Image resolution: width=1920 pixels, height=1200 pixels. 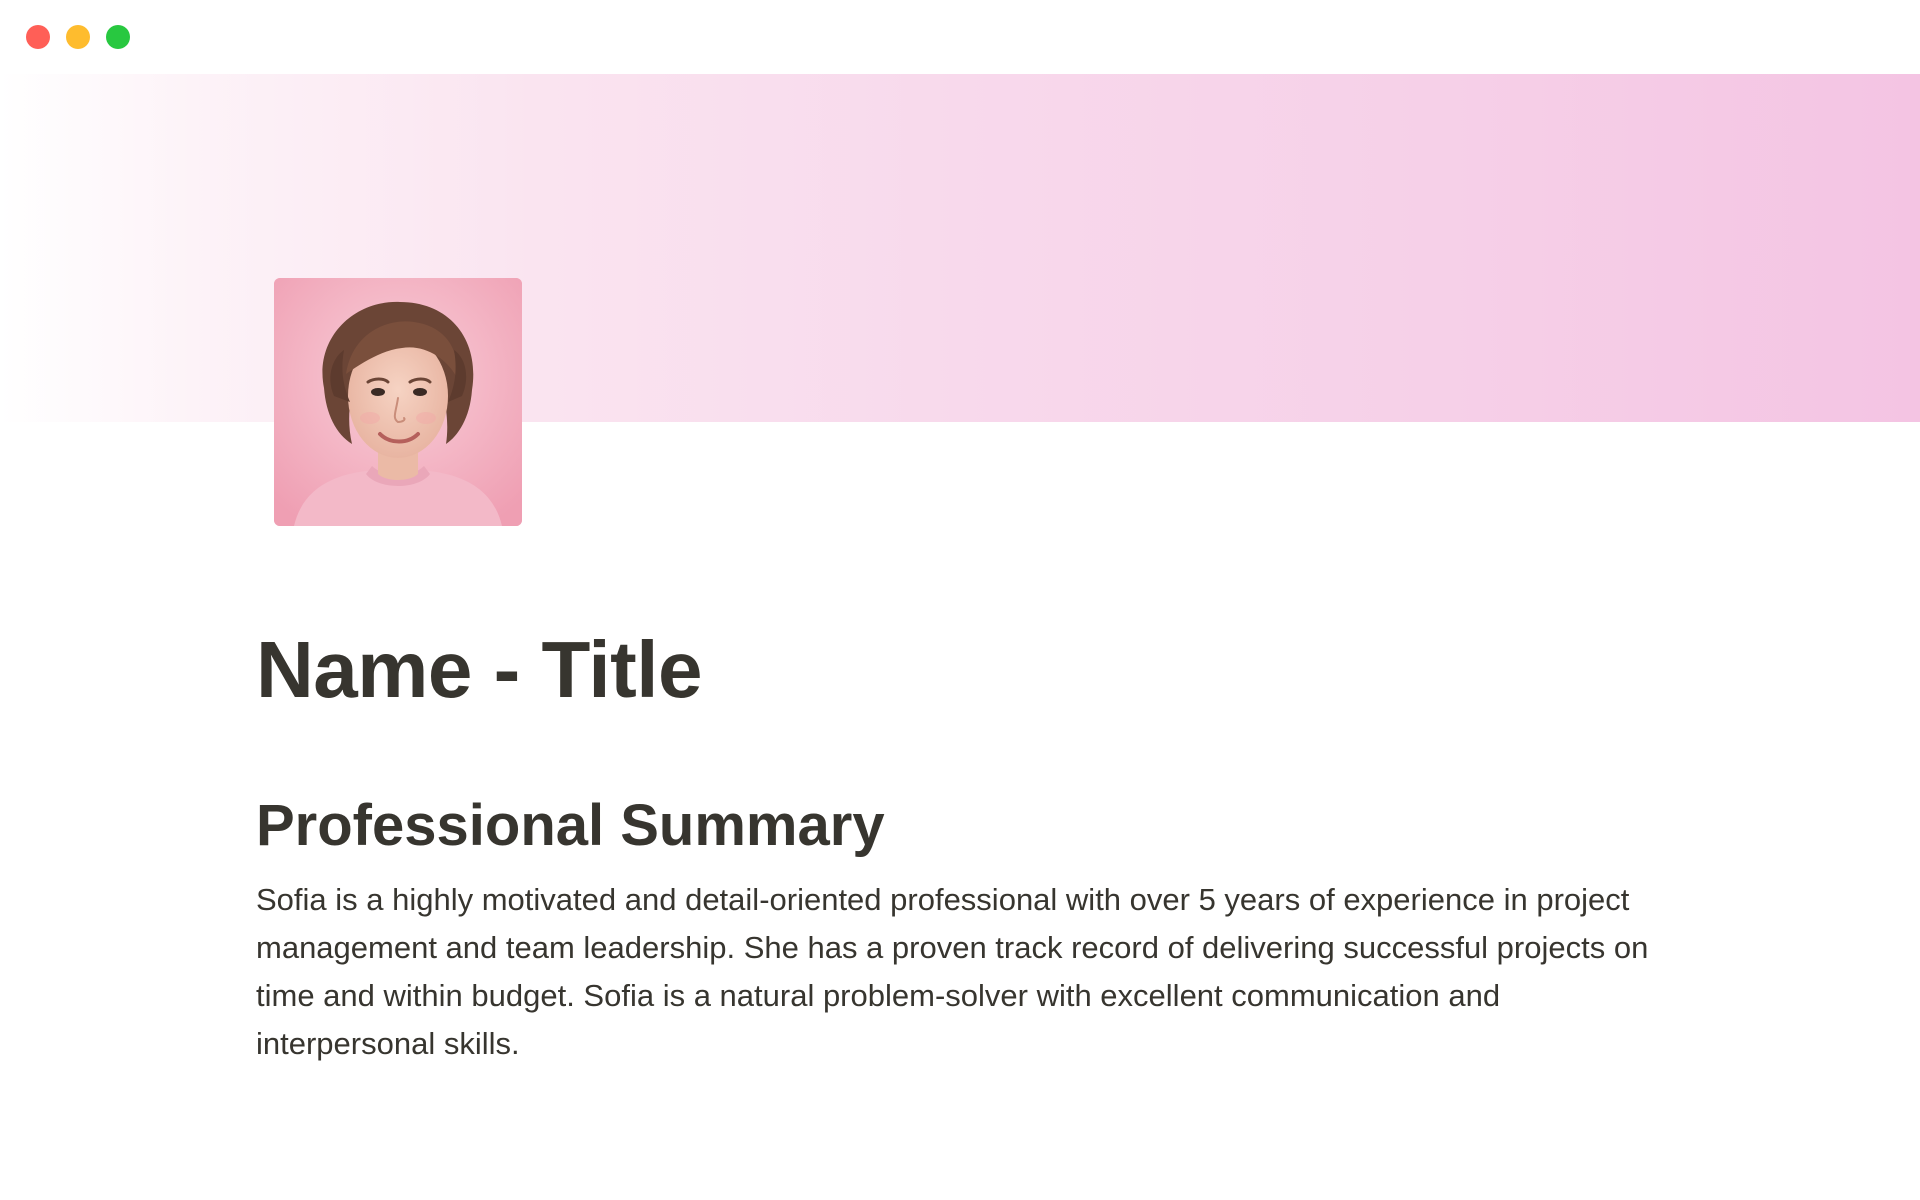 I want to click on window-controls, so click(x=78, y=37).